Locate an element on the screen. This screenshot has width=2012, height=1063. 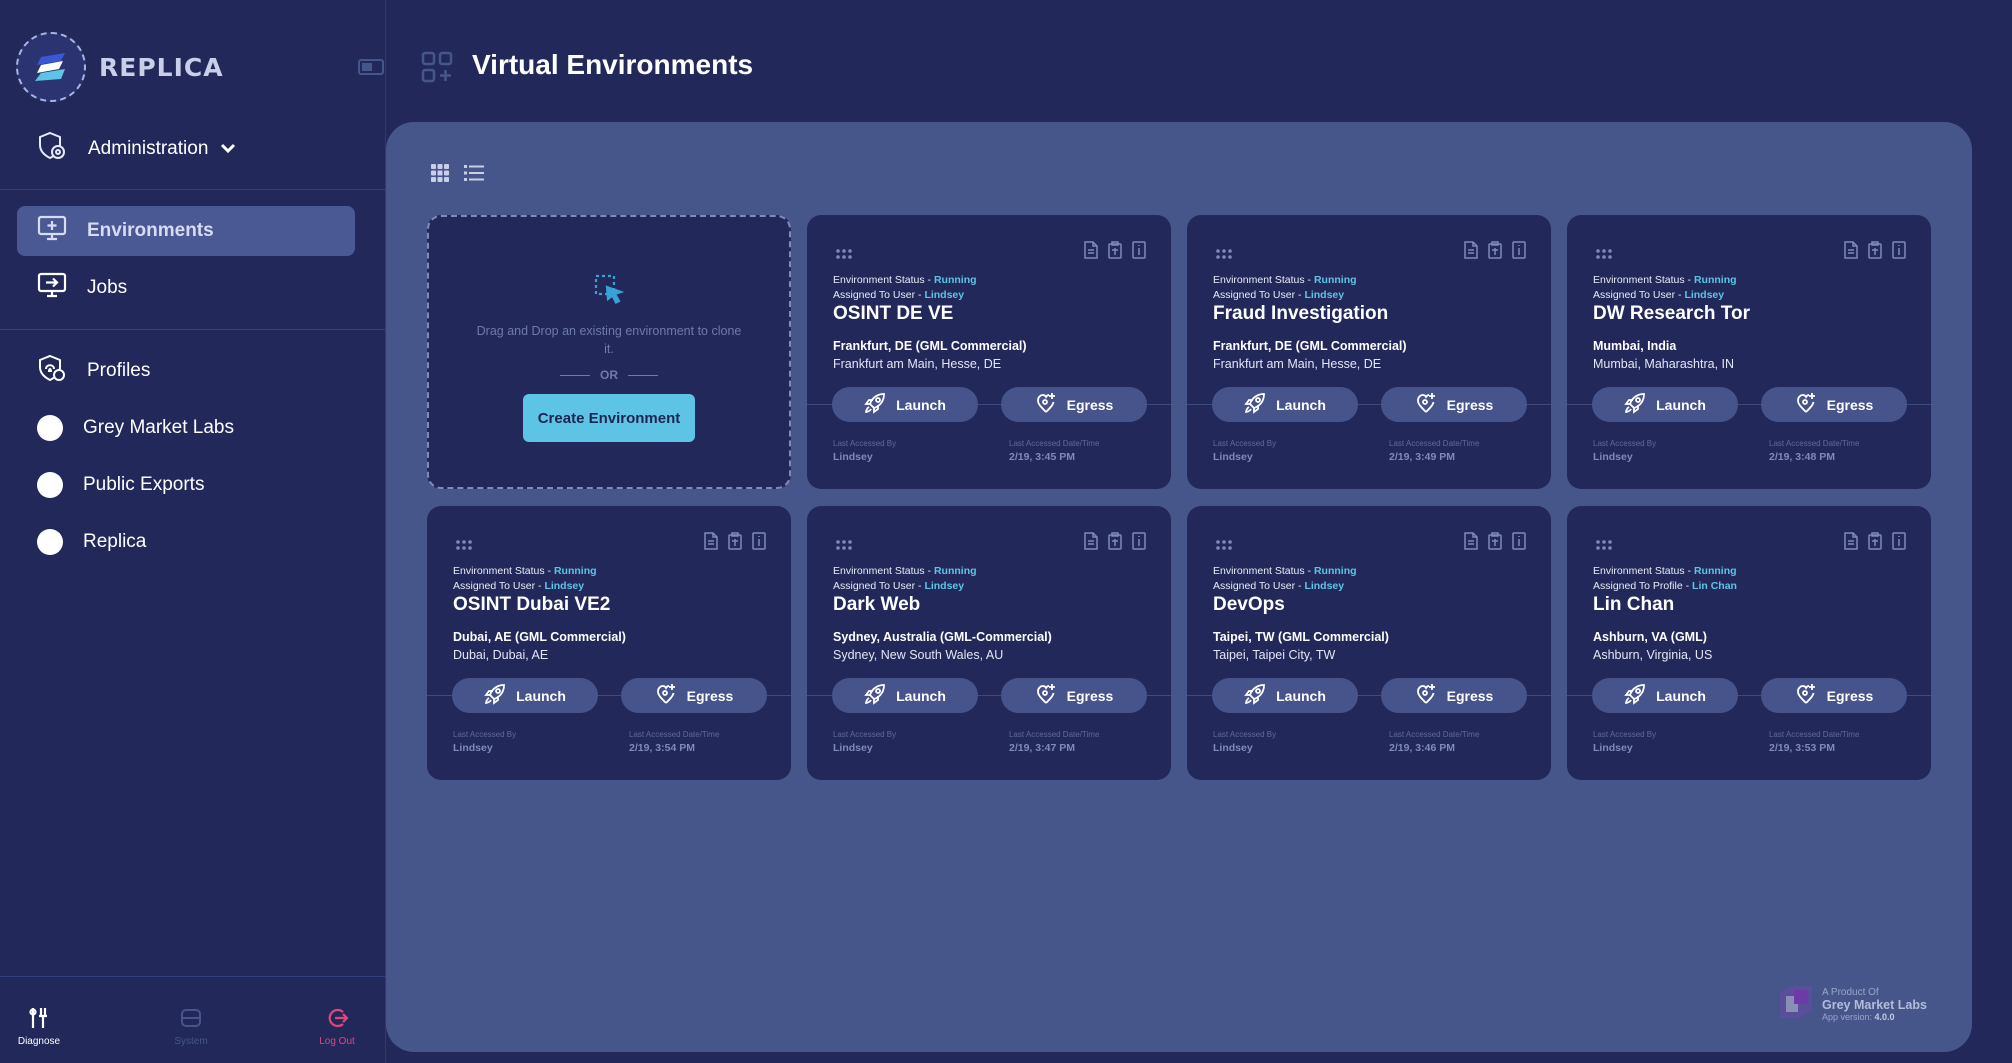
last-accessed-by-label: Last Accessed By is located at coordinates (865, 734).